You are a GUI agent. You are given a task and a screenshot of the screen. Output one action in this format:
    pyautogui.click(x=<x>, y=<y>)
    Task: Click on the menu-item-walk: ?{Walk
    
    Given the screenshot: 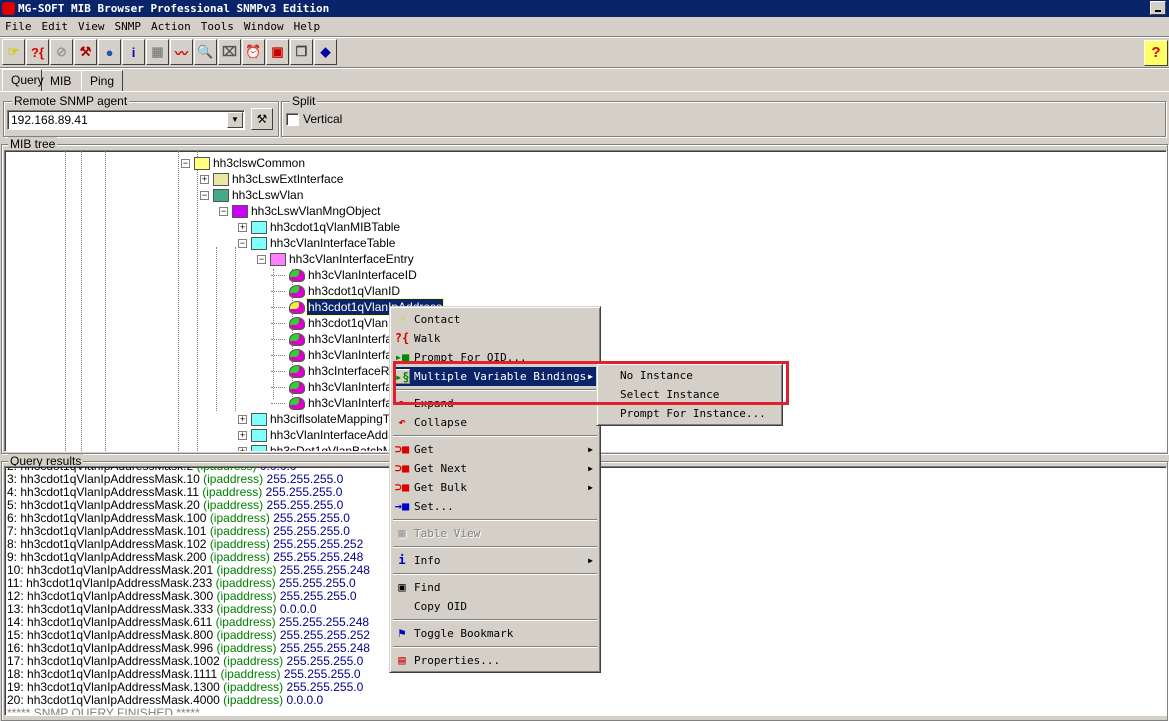 What is the action you would take?
    pyautogui.click(x=495, y=338)
    